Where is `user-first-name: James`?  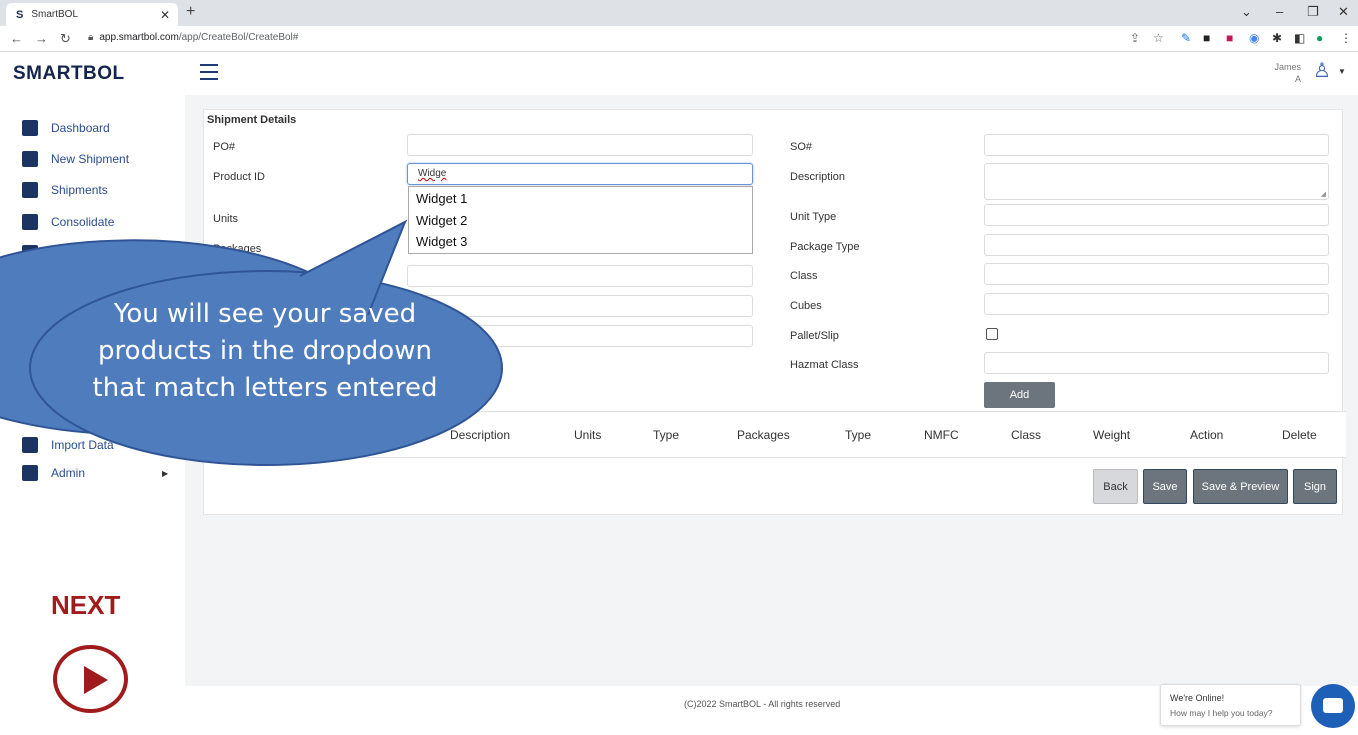
user-first-name: James is located at coordinates (1287, 67).